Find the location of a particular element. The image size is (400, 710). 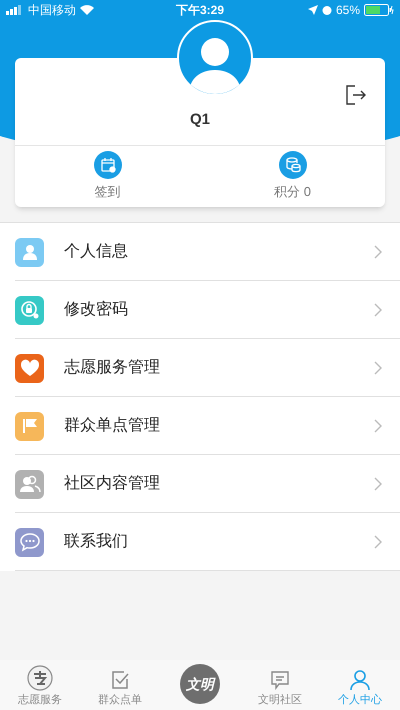

signal-icon is located at coordinates (15, 10).